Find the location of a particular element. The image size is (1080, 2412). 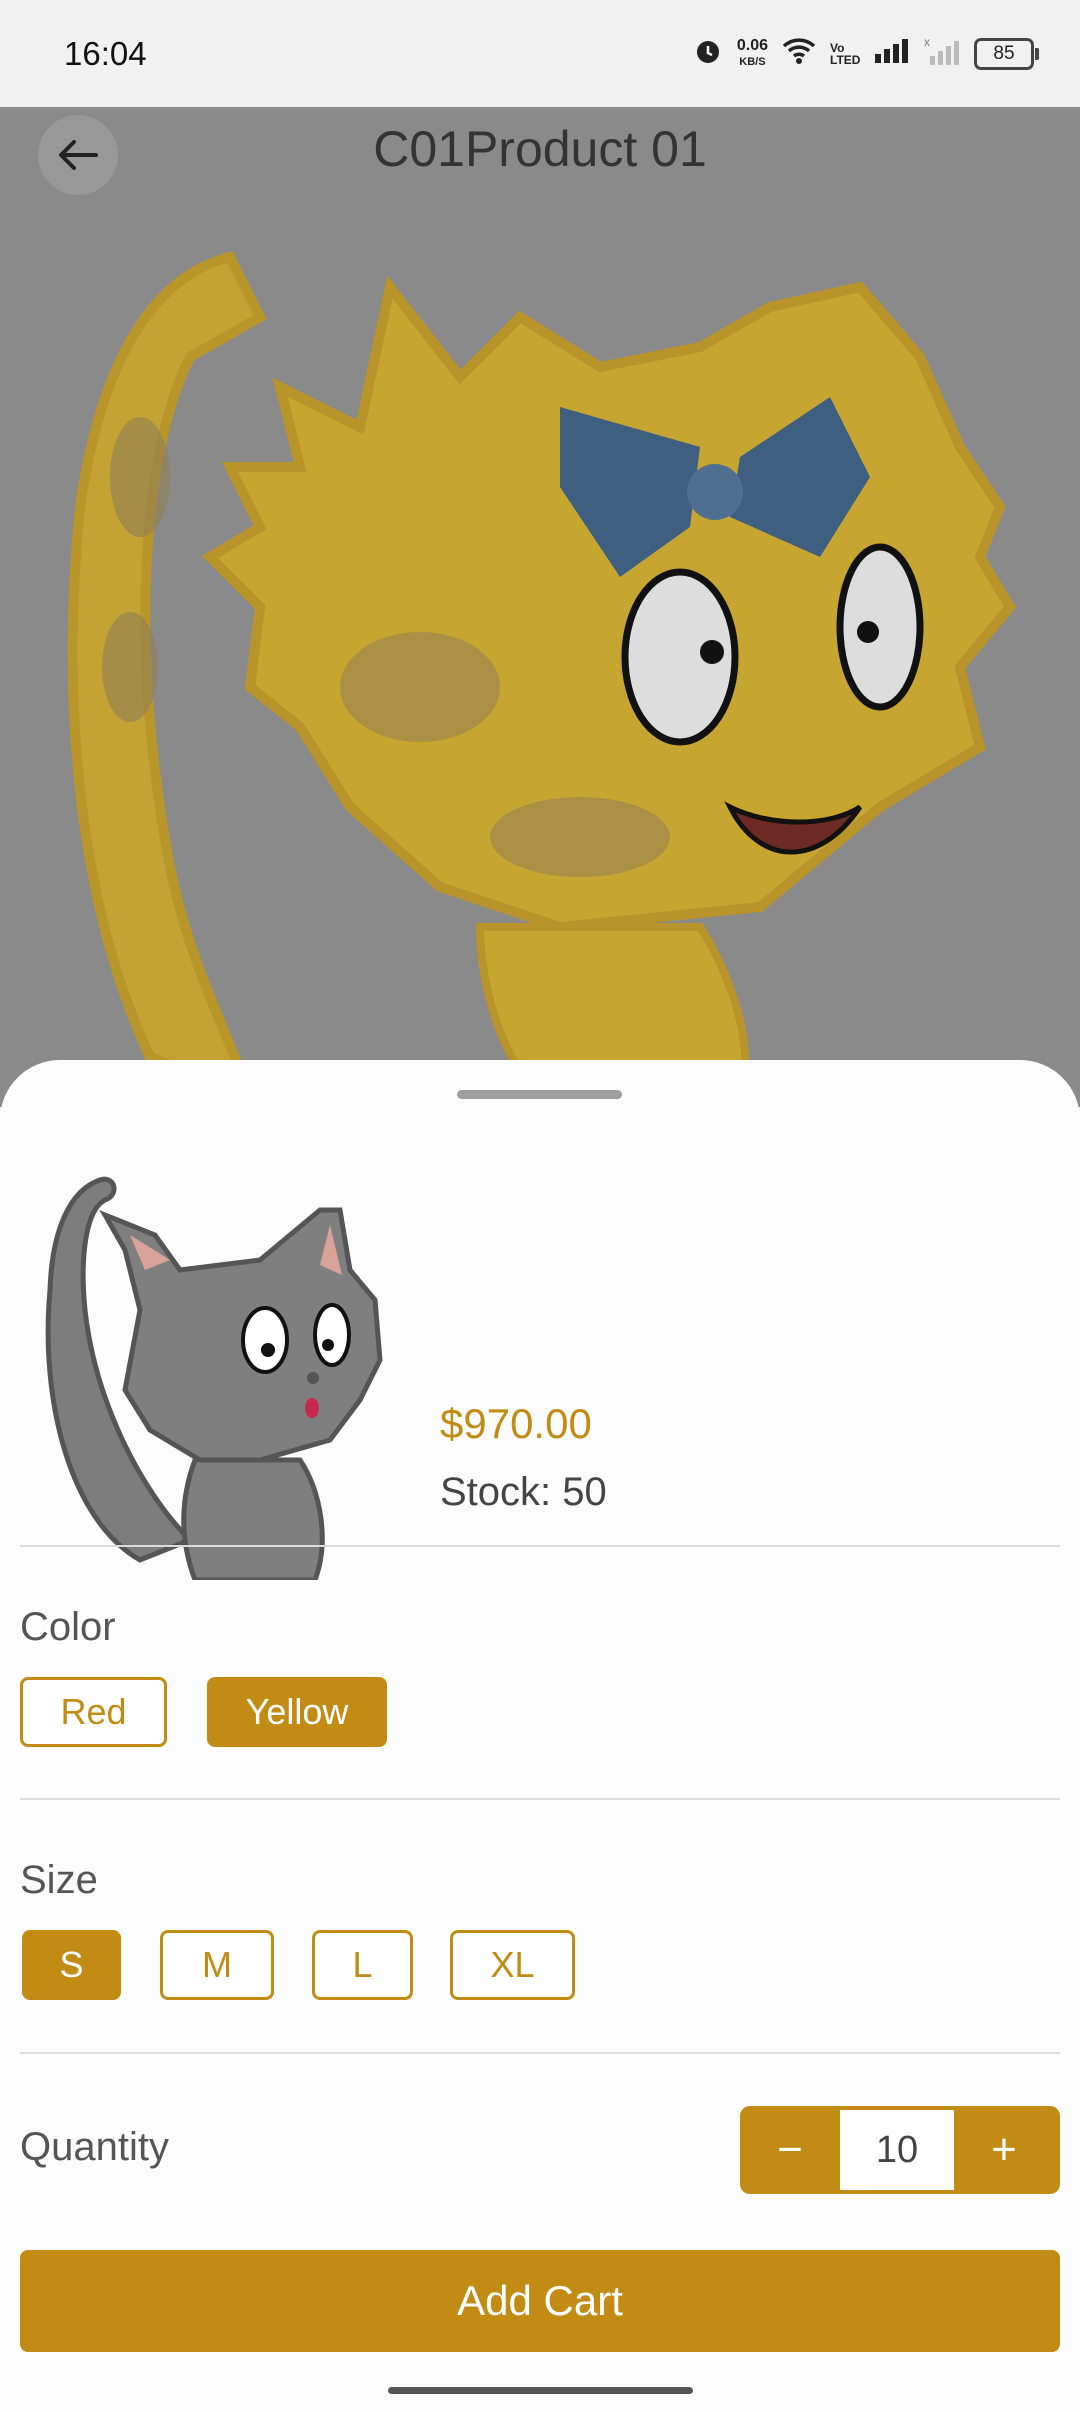

network-speed: 0.06 KB/S is located at coordinates (752, 52).